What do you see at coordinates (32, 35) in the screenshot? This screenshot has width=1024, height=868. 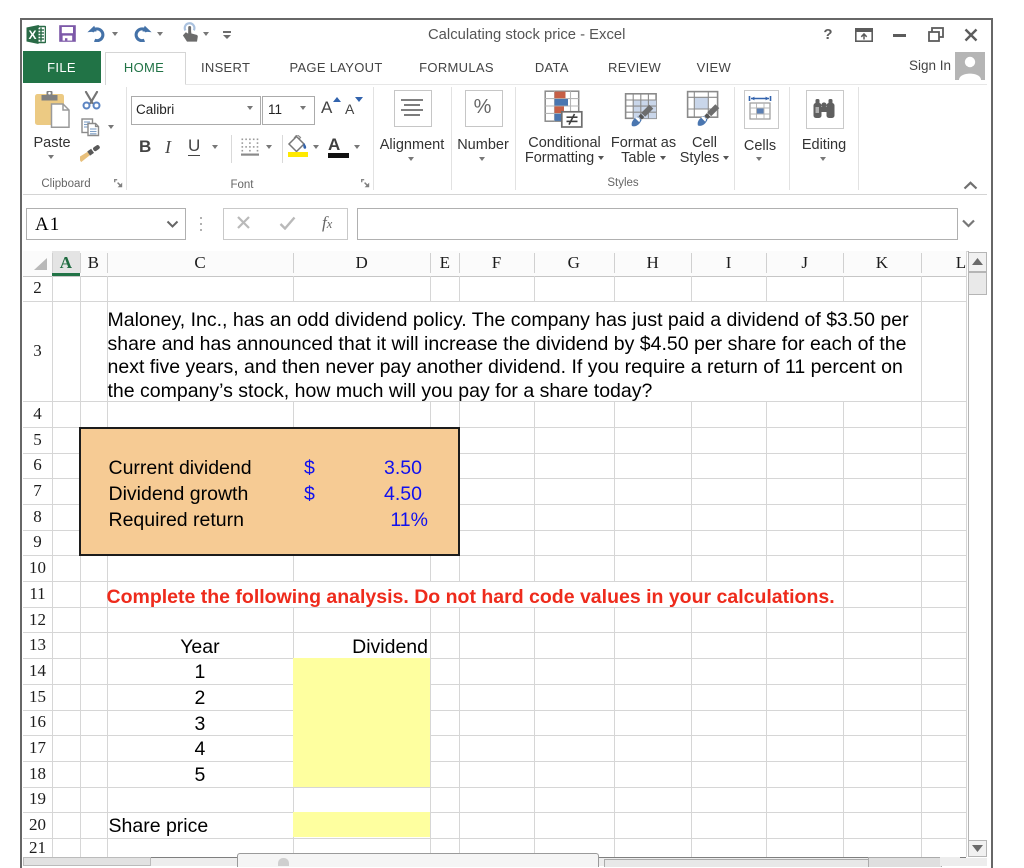 I see `svg-text: X` at bounding box center [32, 35].